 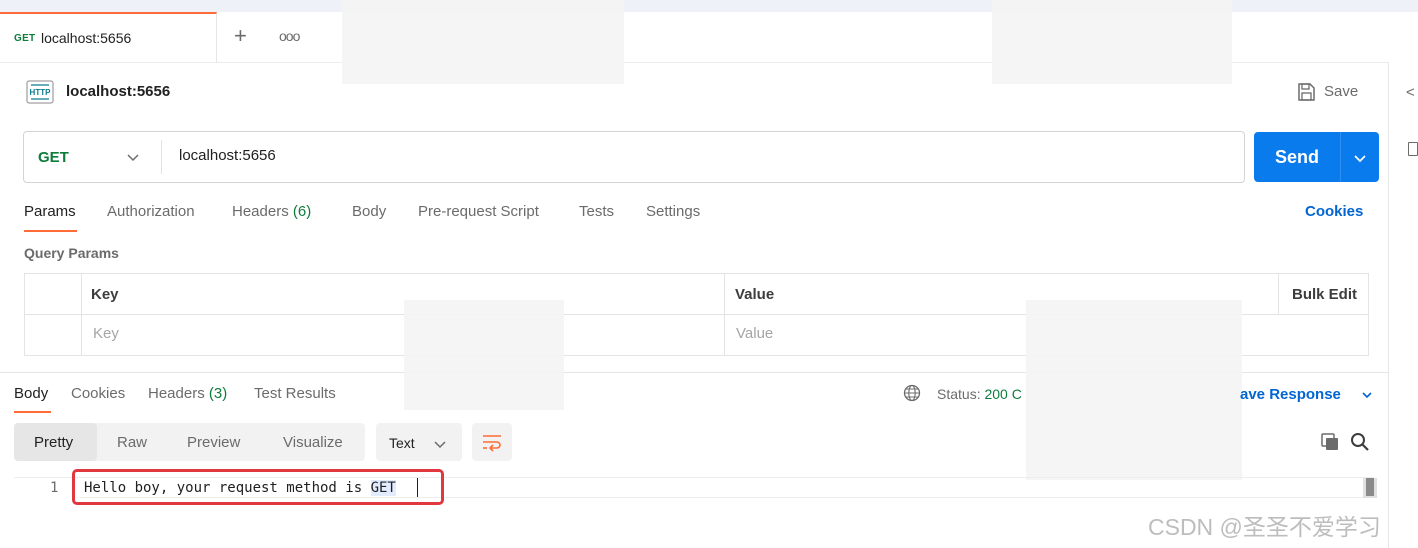 I want to click on tab-headers: Headers (6), so click(x=271, y=211).